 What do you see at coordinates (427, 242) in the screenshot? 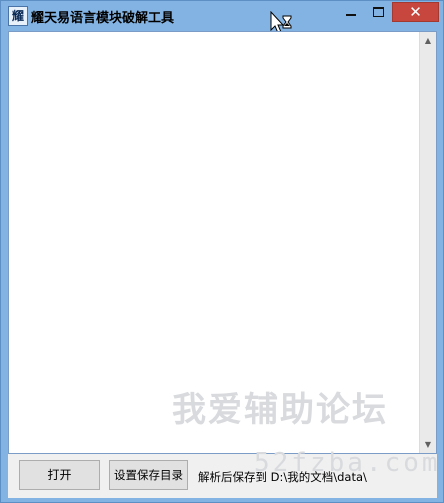
I see `vertical-scrollbar: ▲ ▼` at bounding box center [427, 242].